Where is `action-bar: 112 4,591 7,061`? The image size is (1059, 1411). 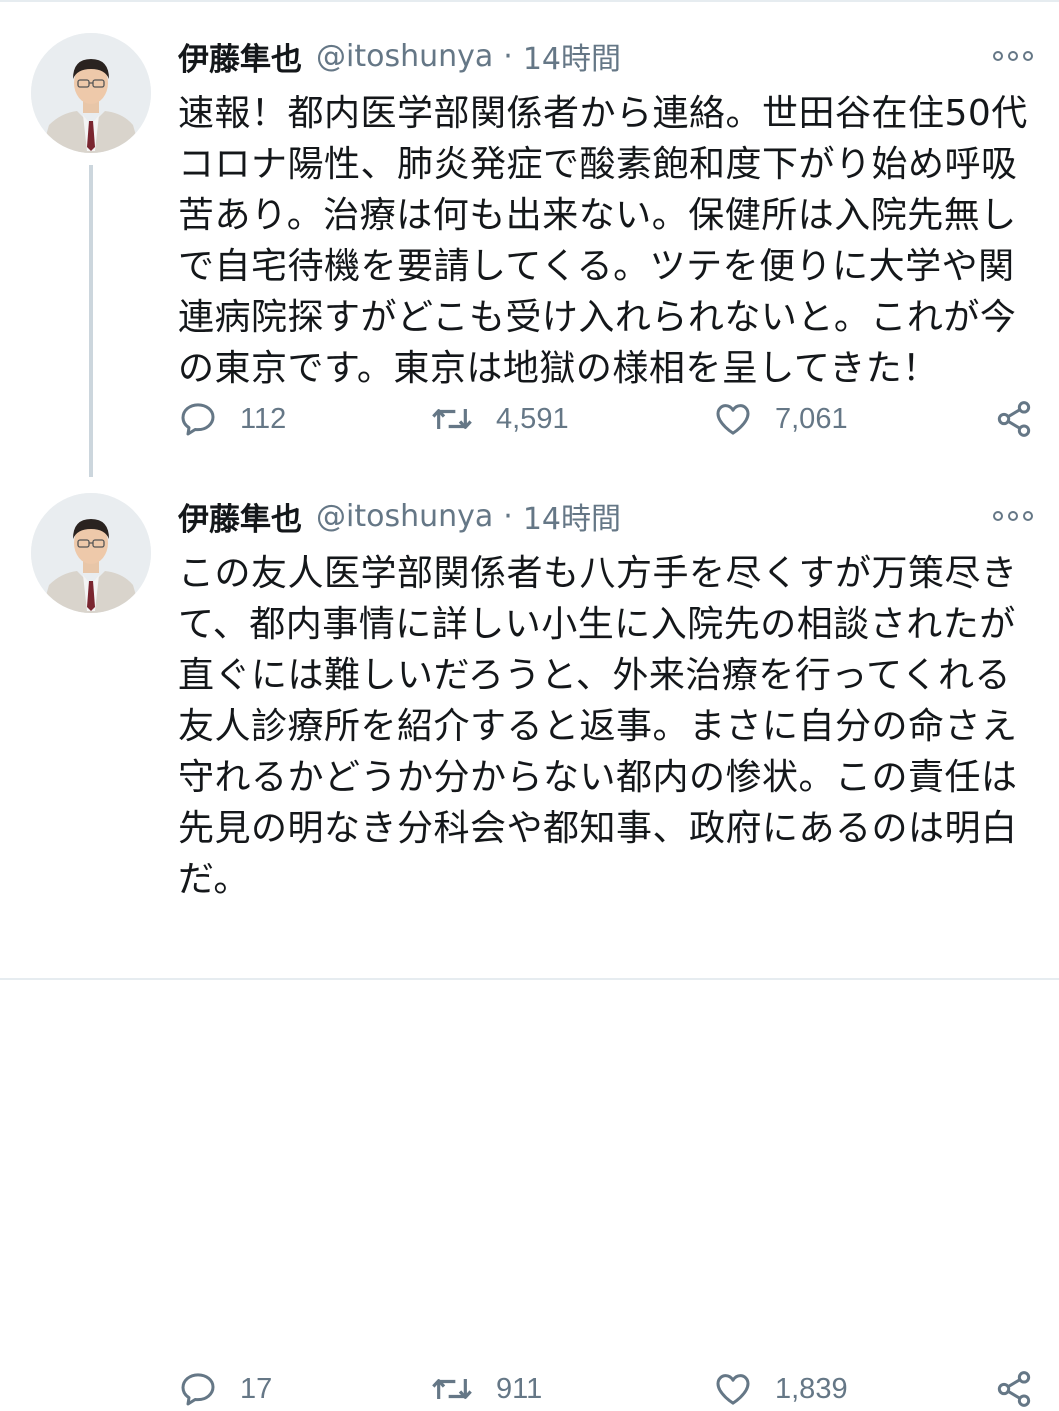 action-bar: 112 4,591 7,061 is located at coordinates (608, 419).